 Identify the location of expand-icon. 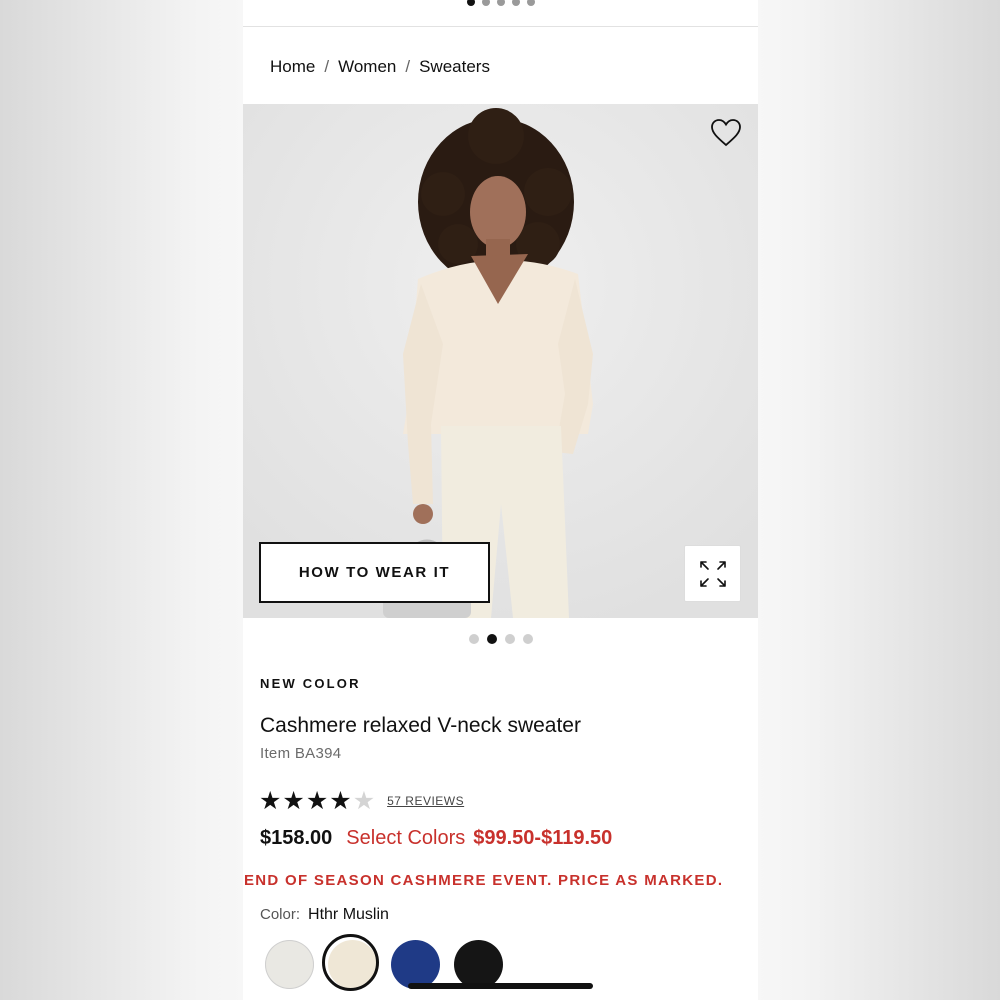
(712, 573).